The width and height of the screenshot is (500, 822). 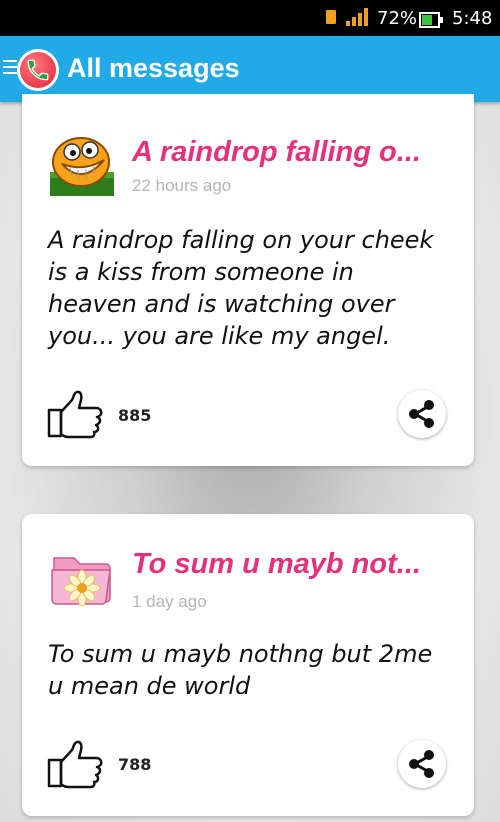 I want to click on like-count: 788, so click(x=135, y=764).